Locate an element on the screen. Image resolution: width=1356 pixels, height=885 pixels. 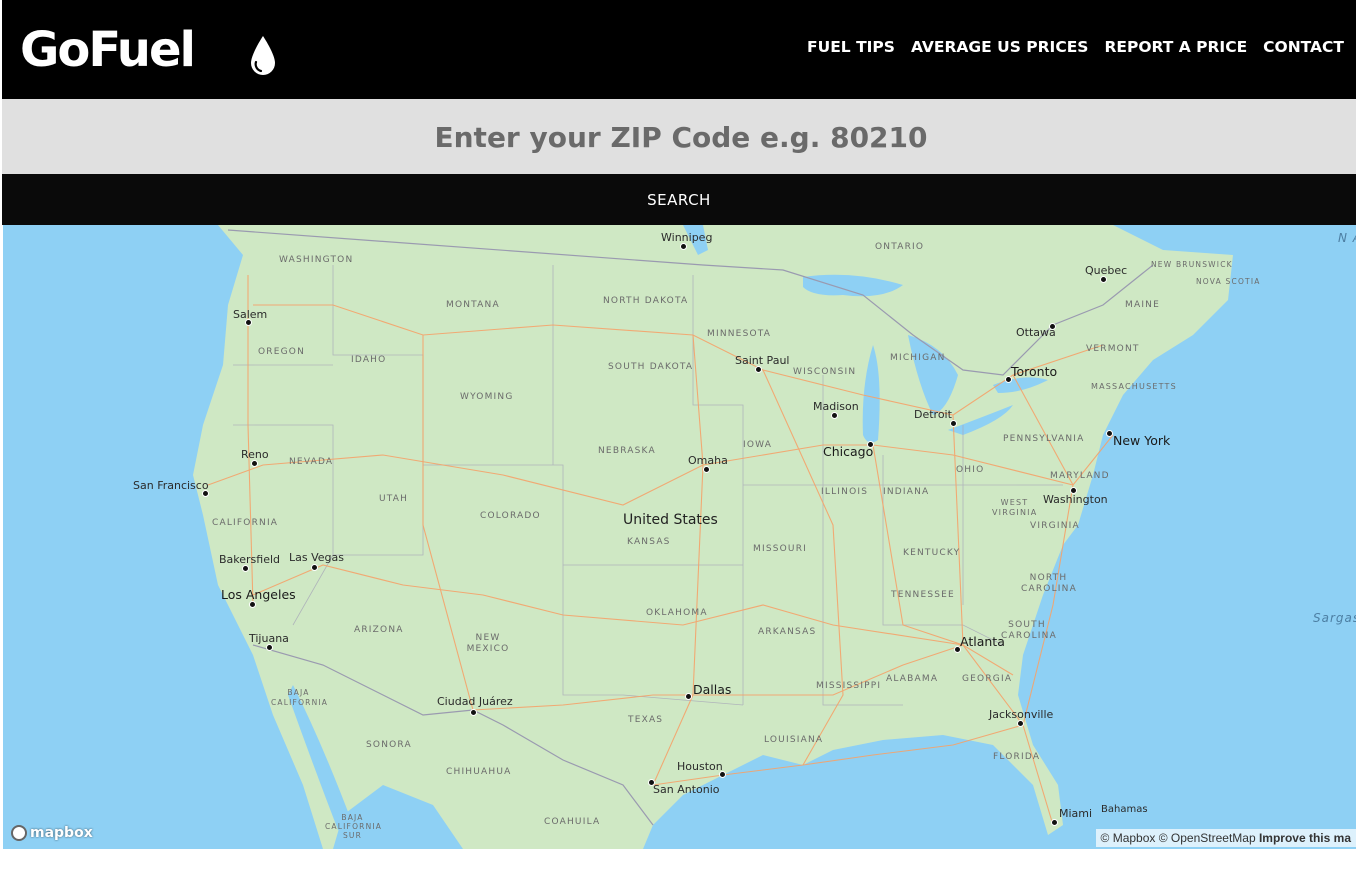
city-label: Washington is located at coordinates (1075, 499).